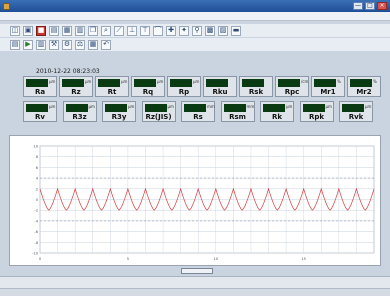 This screenshot has width=390, height=296. Describe the element at coordinates (28, 30) in the screenshot. I see `save-icon: ▣` at that location.